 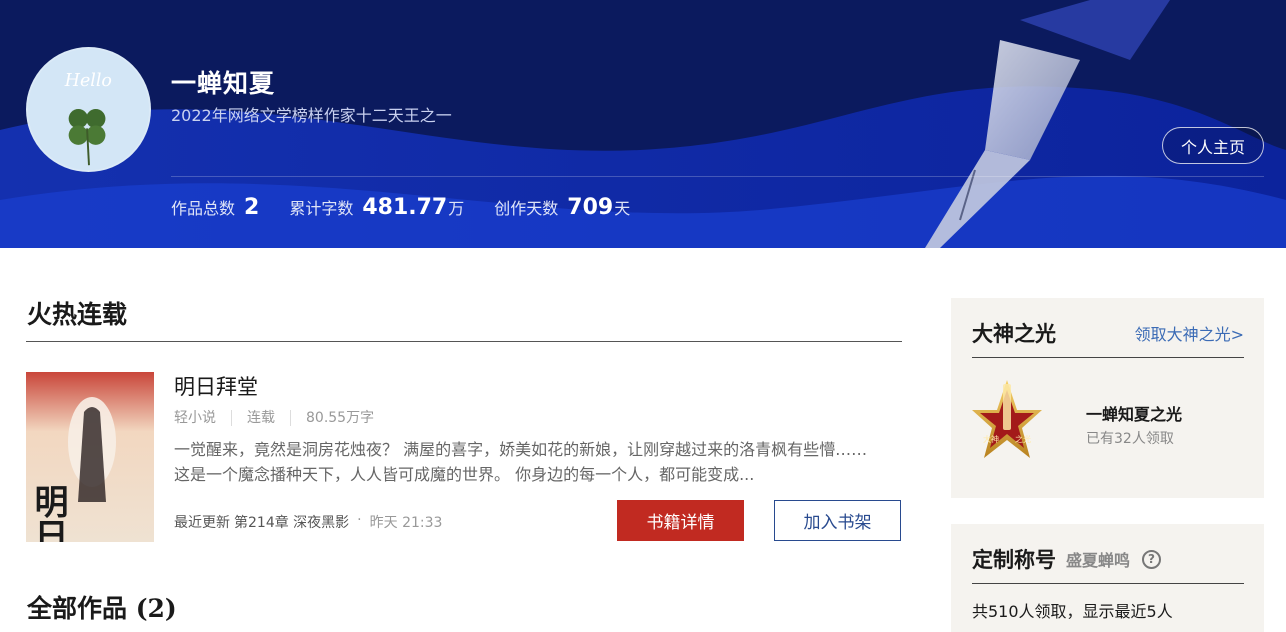 What do you see at coordinates (1107, 578) in the screenshot?
I see `custom-title-card: 定制称号 盛夏蝉鸣 ? 共510人领取，显示最近5人` at bounding box center [1107, 578].